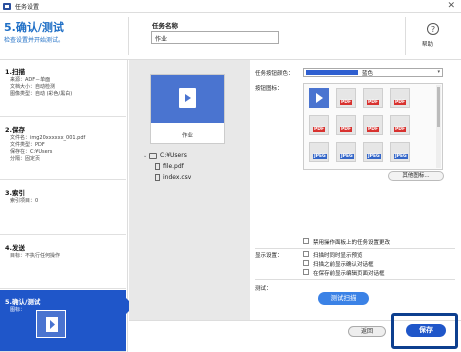 The width and height of the screenshot is (461, 352). Describe the element at coordinates (31, 152) in the screenshot. I see `step-detail: 保存在：C:¥Users` at that location.